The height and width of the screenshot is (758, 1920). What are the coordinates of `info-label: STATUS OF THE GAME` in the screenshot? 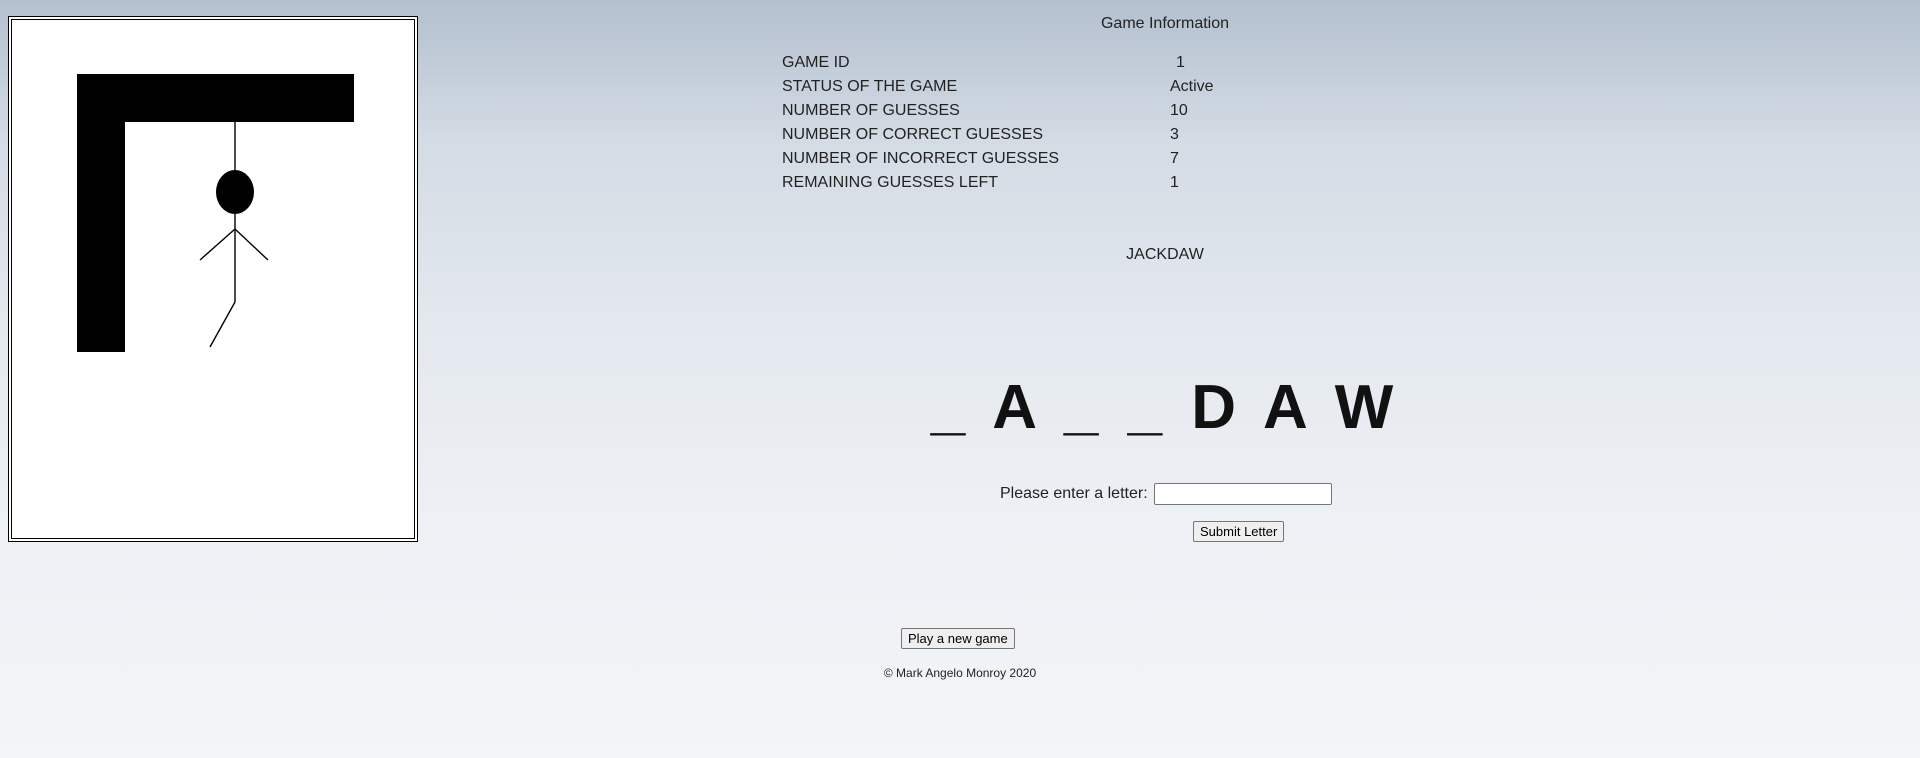 It's located at (870, 86).